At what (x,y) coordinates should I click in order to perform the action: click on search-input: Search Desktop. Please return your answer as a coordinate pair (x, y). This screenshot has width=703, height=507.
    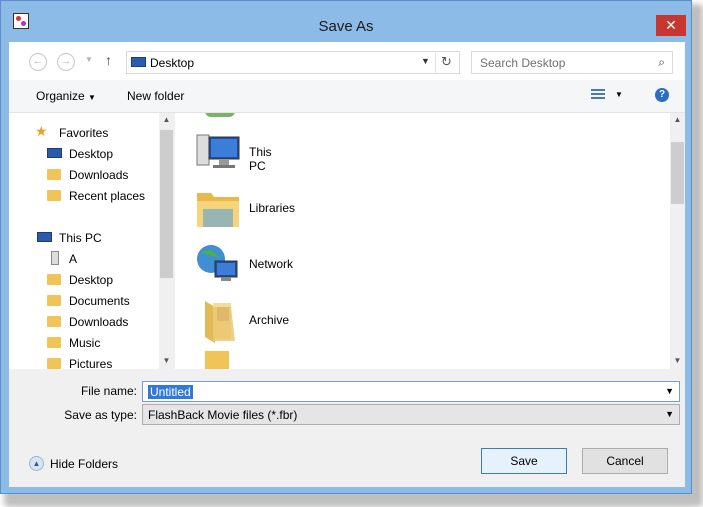
    Looking at the image, I should click on (522, 63).